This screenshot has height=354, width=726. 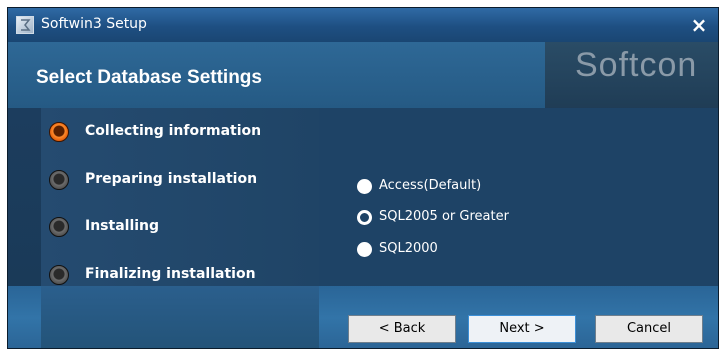 I want to click on cancel-button: Cancel, so click(x=649, y=329).